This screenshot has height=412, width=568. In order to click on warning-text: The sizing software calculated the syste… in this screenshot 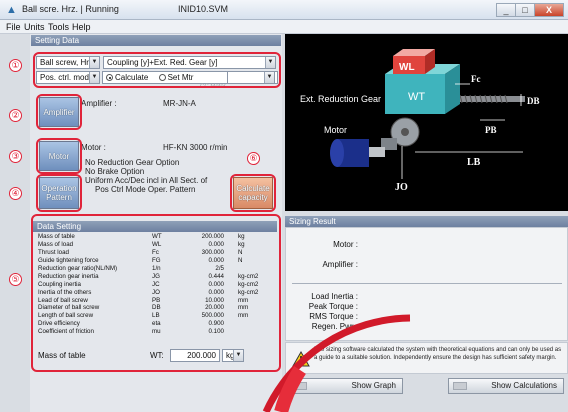, I will do `click(438, 354)`.